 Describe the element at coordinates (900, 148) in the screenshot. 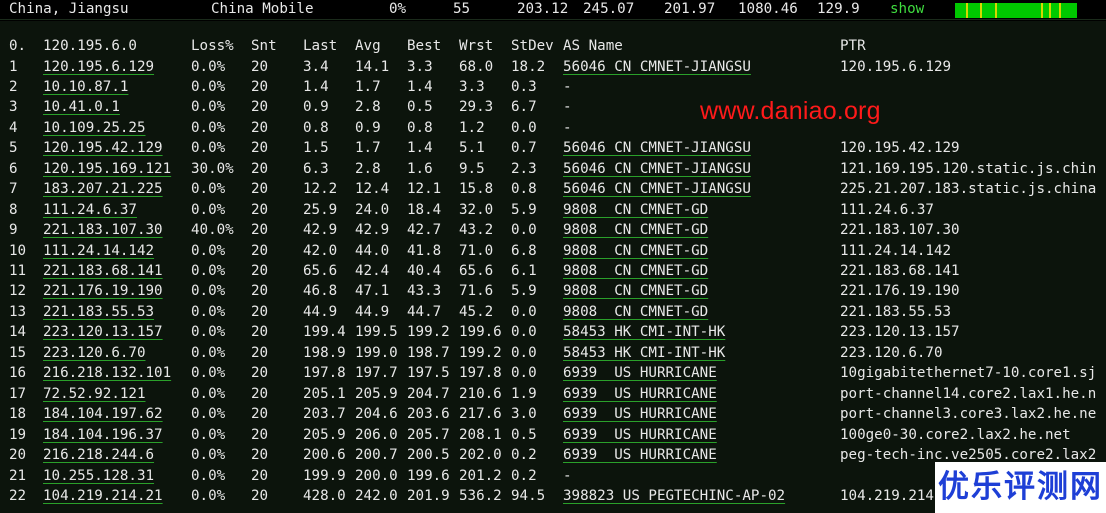

I see `ptr-value: 120.195.42.129` at that location.